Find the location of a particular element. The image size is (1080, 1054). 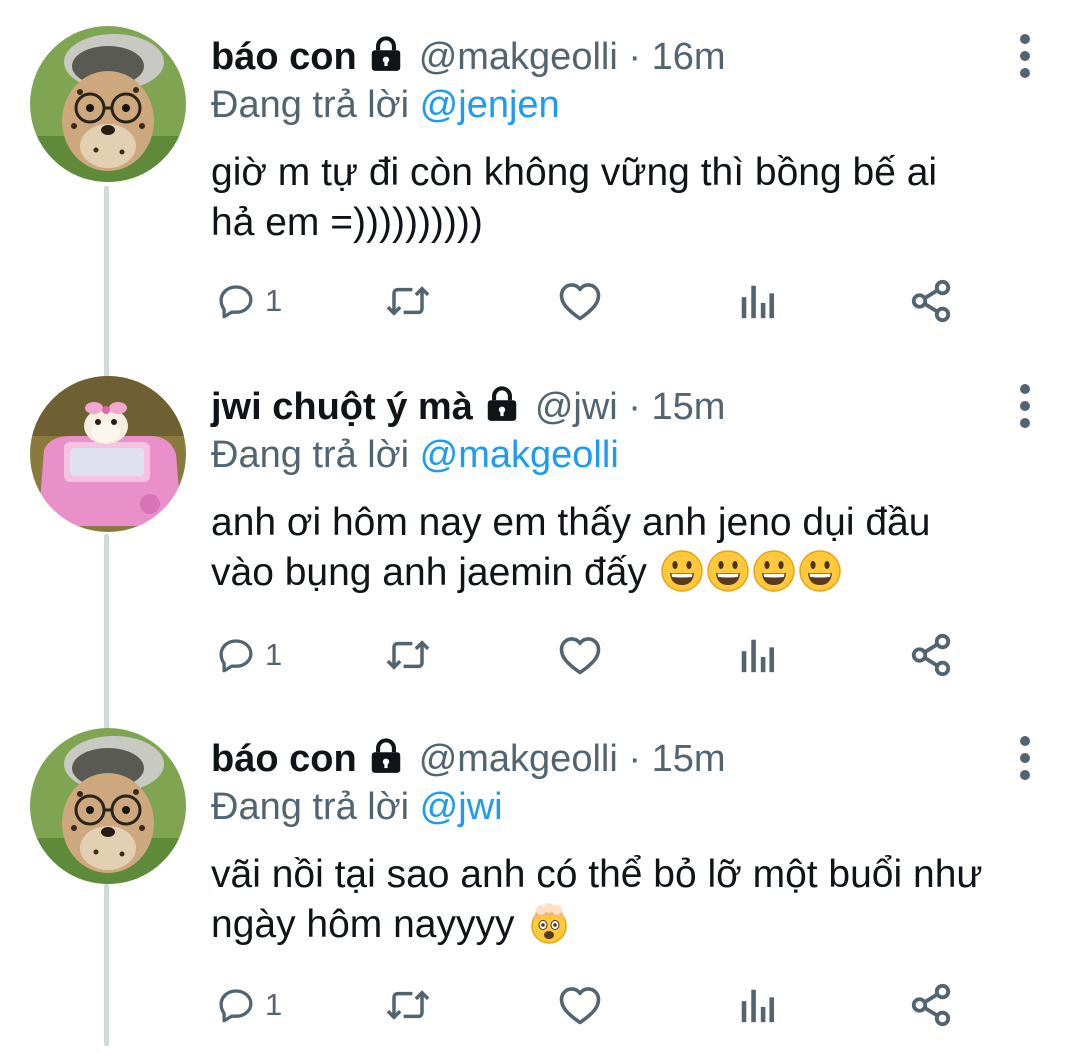

exploding-head-emoji is located at coordinates (549, 929).